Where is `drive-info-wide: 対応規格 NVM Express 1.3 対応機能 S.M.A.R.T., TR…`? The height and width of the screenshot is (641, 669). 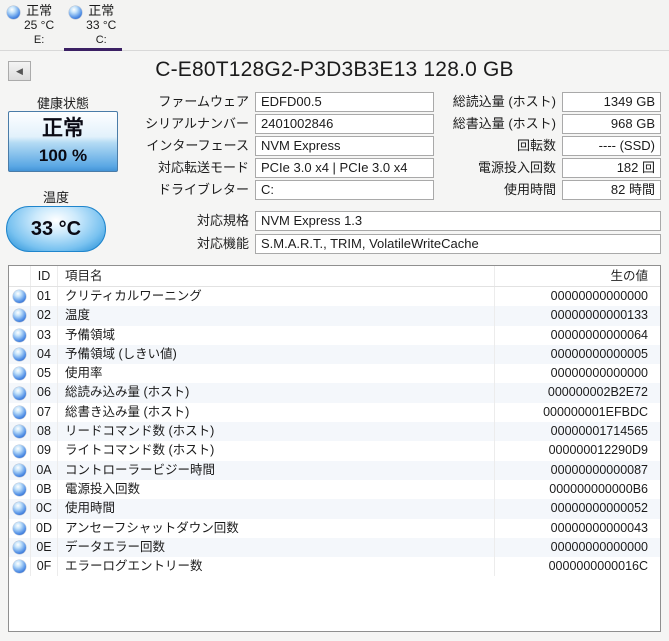 drive-info-wide: 対応規格 NVM Express 1.3 対応機能 S.M.A.R.T., TR… is located at coordinates (330, 234).